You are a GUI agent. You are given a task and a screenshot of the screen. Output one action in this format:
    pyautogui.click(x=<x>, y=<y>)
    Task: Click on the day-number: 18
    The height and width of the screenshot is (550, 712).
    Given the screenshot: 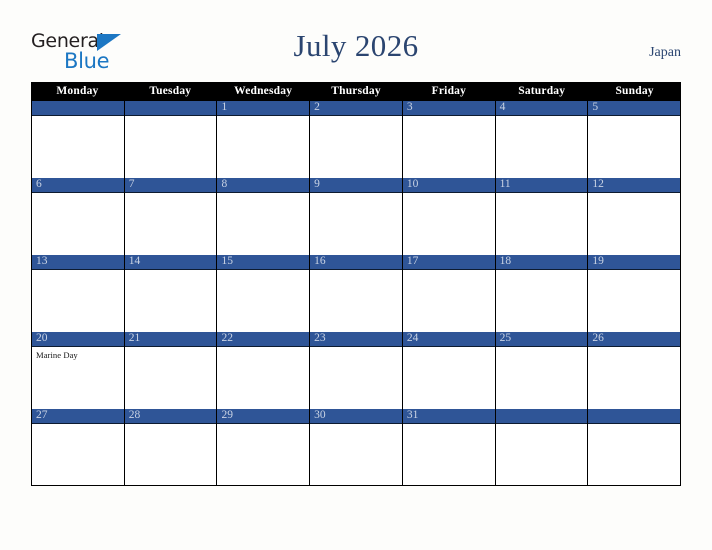 What is the action you would take?
    pyautogui.click(x=505, y=261)
    